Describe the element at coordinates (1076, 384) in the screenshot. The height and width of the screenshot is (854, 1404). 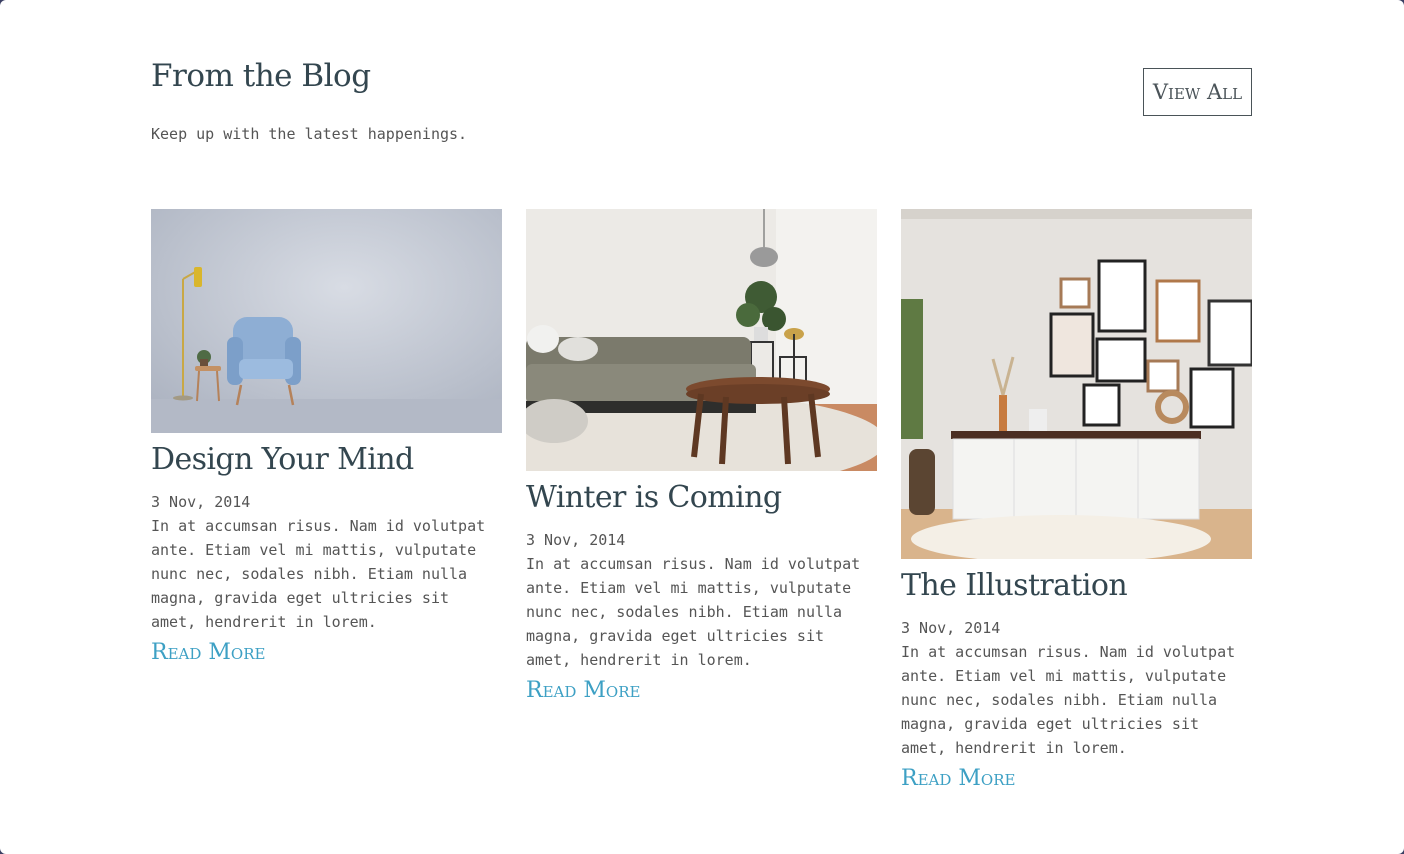
I see `gallery-wall-sideboard-photo` at that location.